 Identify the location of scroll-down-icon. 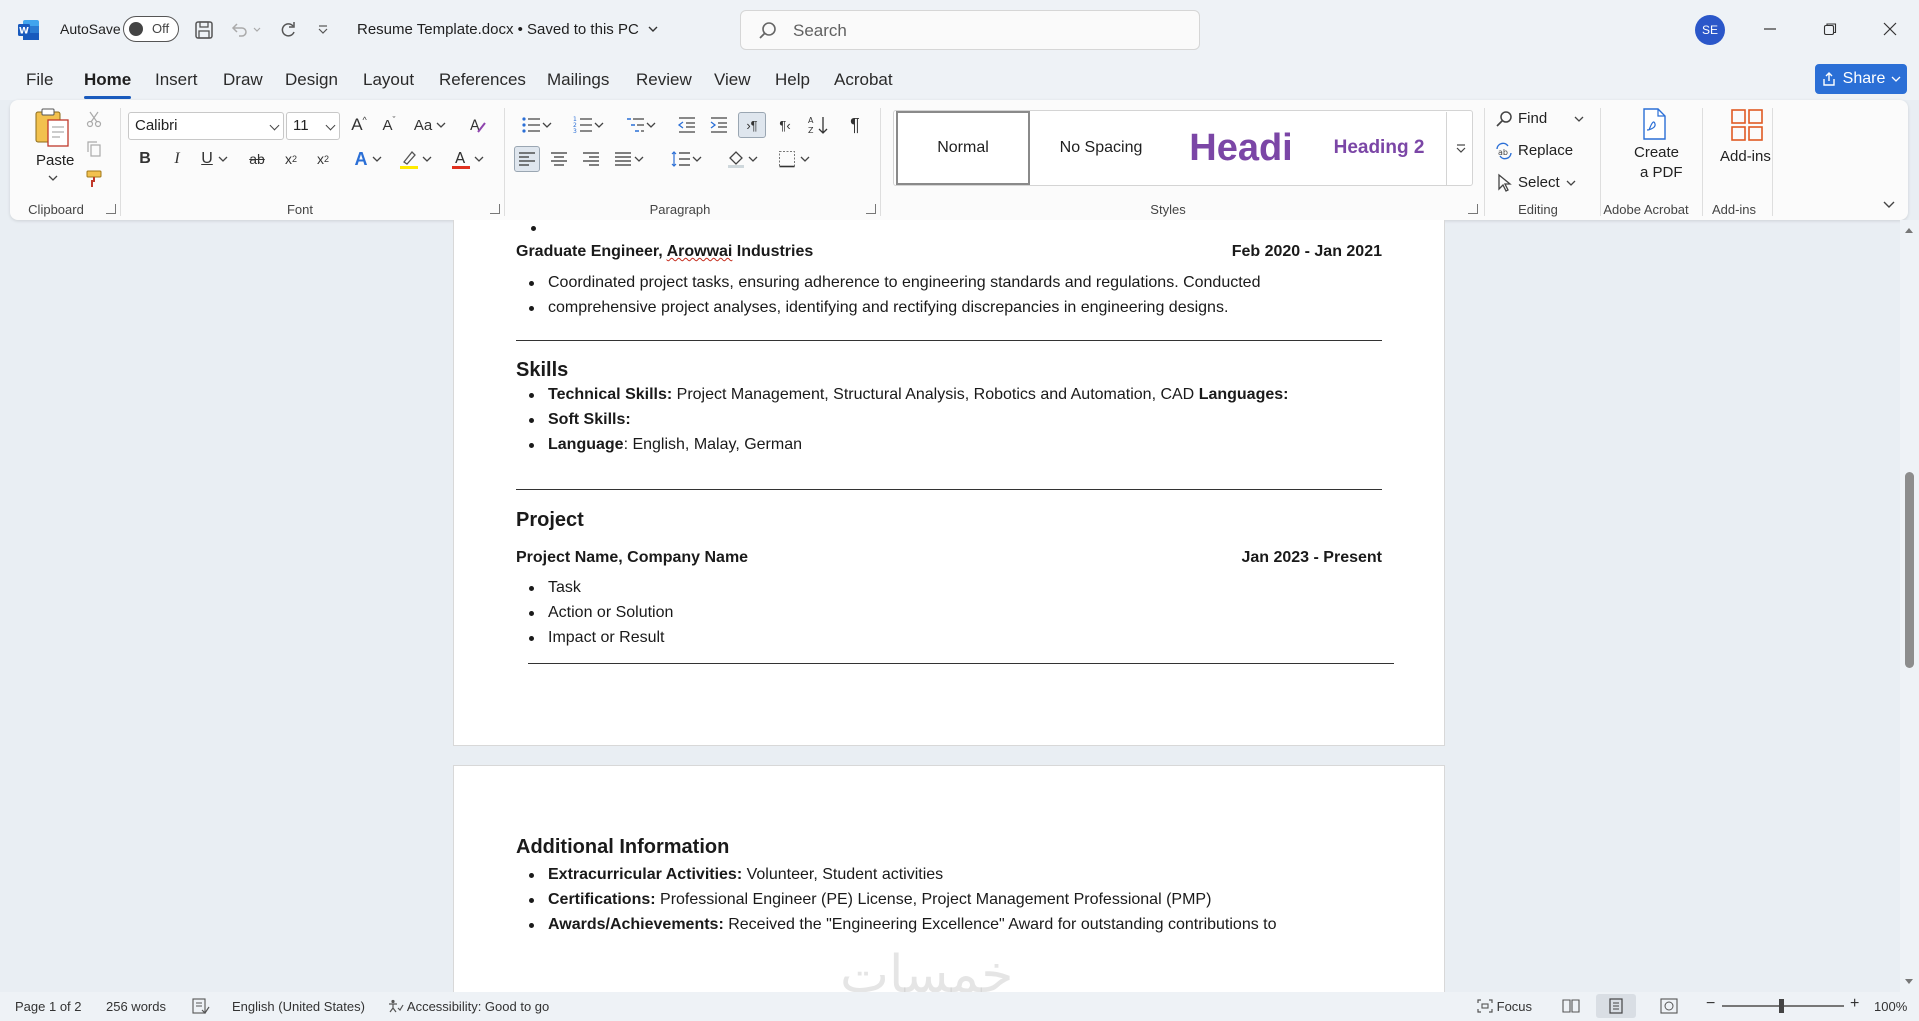
(1909, 982).